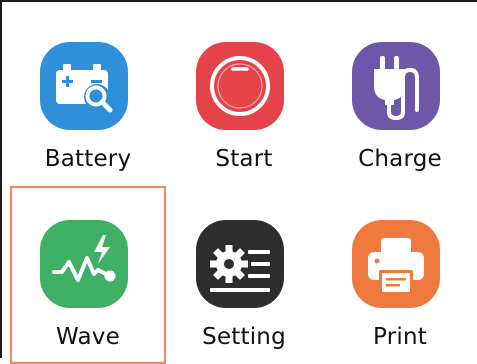 Image resolution: width=477 pixels, height=364 pixels. I want to click on tile-label: Wave, so click(88, 337).